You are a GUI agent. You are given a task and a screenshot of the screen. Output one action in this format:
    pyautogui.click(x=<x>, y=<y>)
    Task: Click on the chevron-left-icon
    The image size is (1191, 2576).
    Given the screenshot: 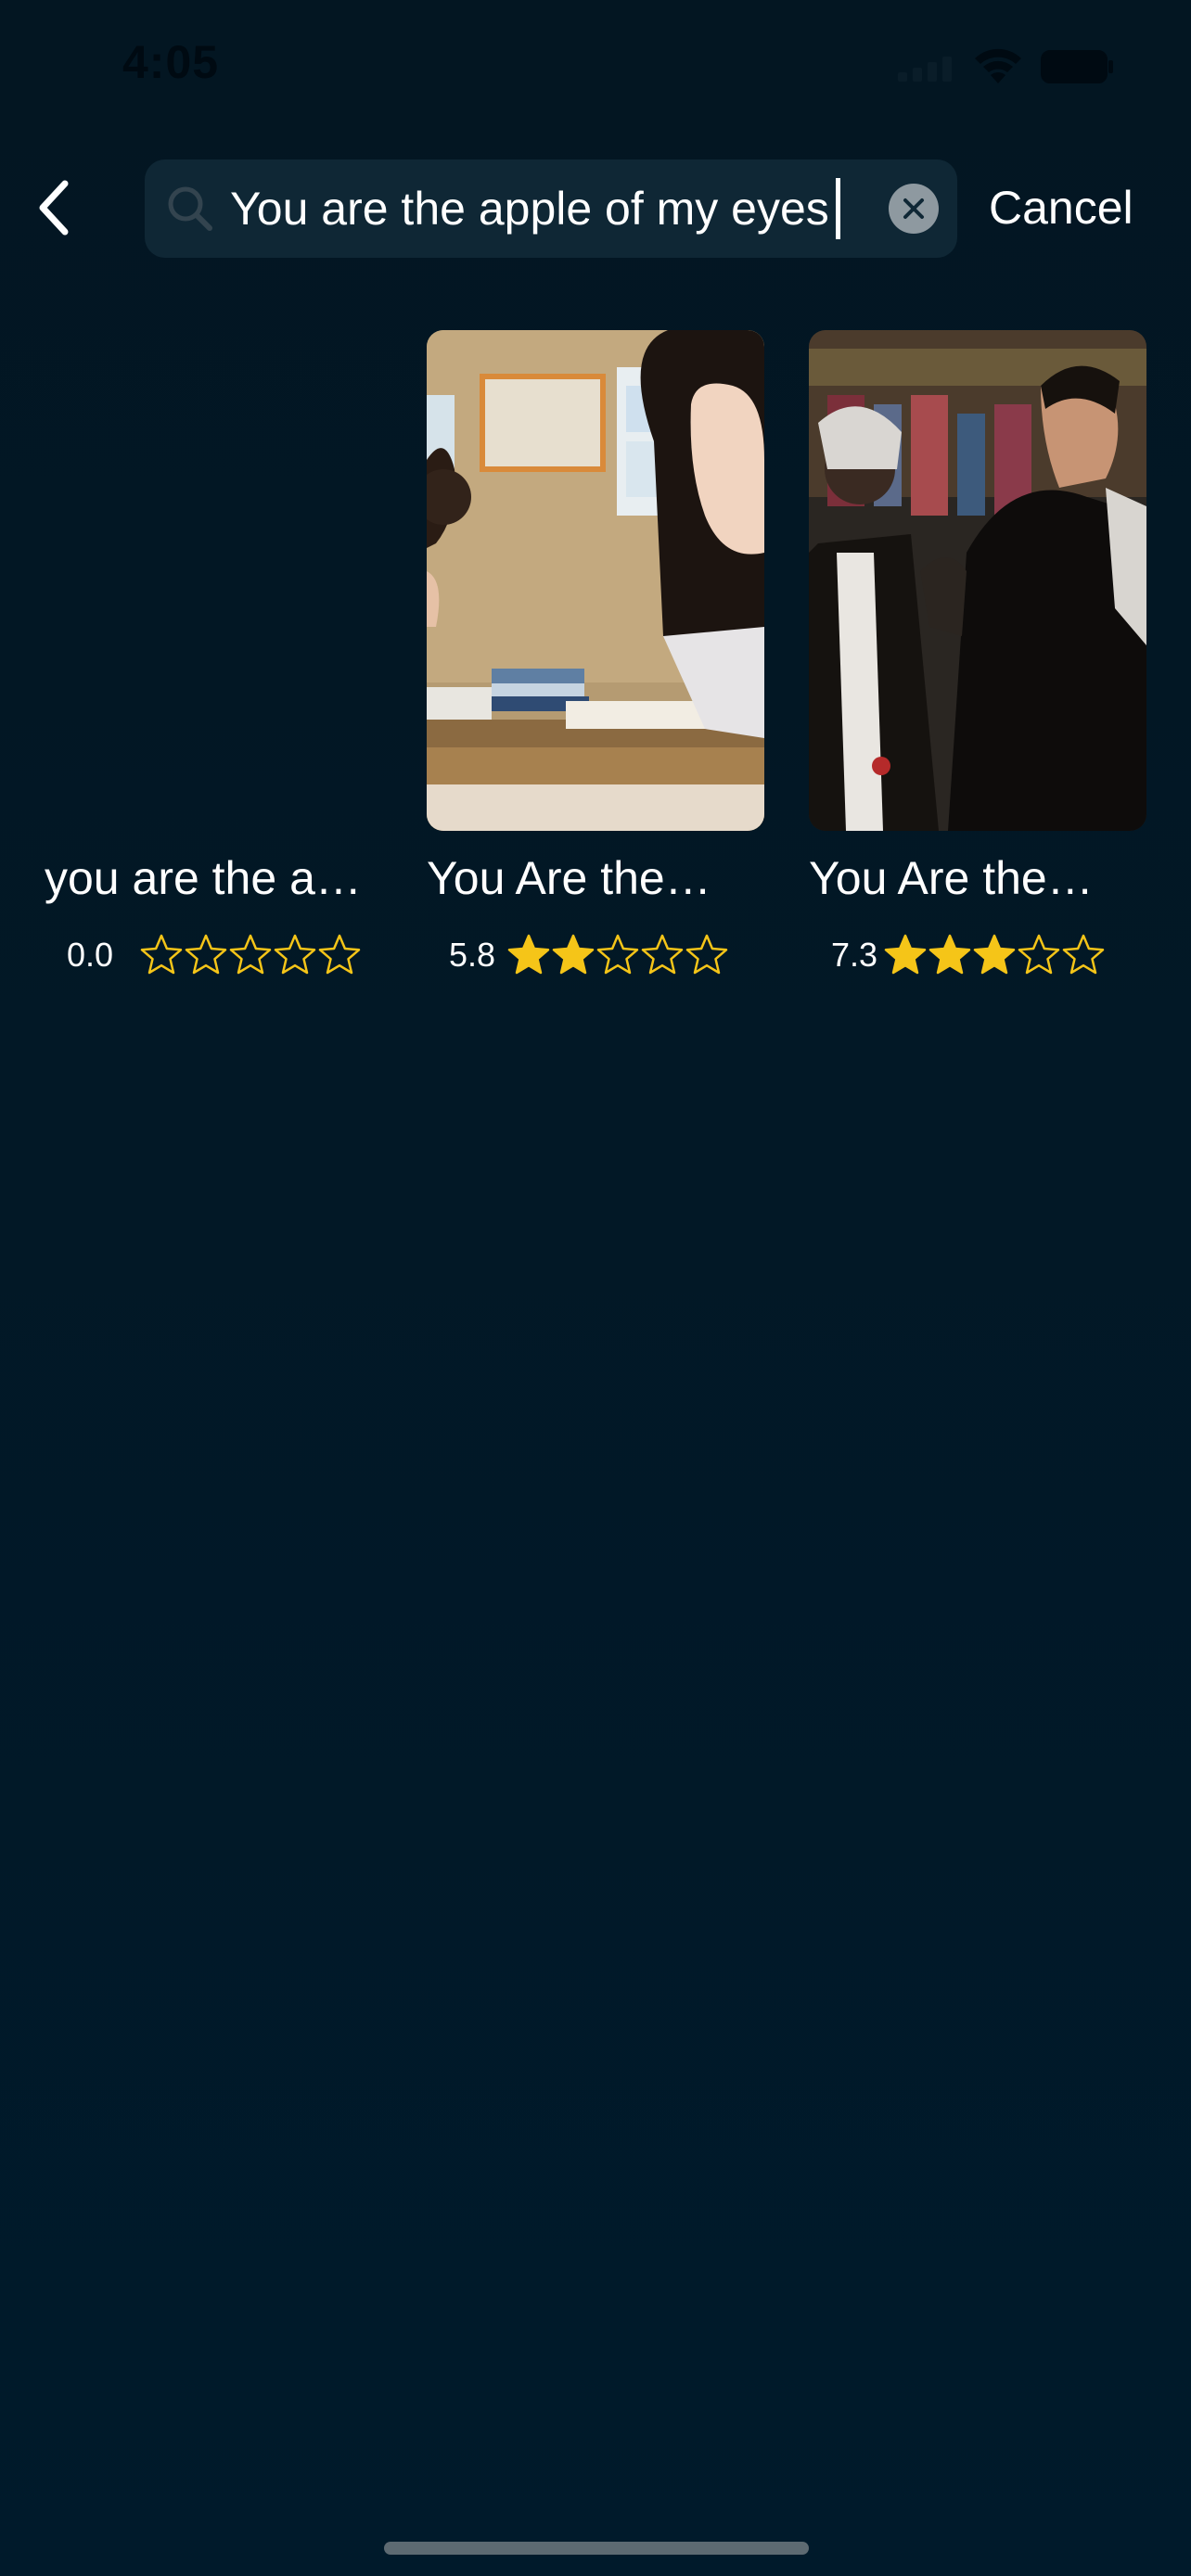 What is the action you would take?
    pyautogui.click(x=54, y=208)
    